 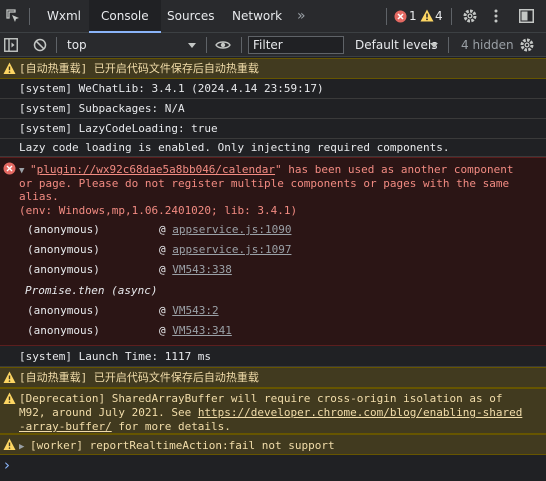 What do you see at coordinates (202, 330) in the screenshot?
I see `source-link: VM543:341` at bounding box center [202, 330].